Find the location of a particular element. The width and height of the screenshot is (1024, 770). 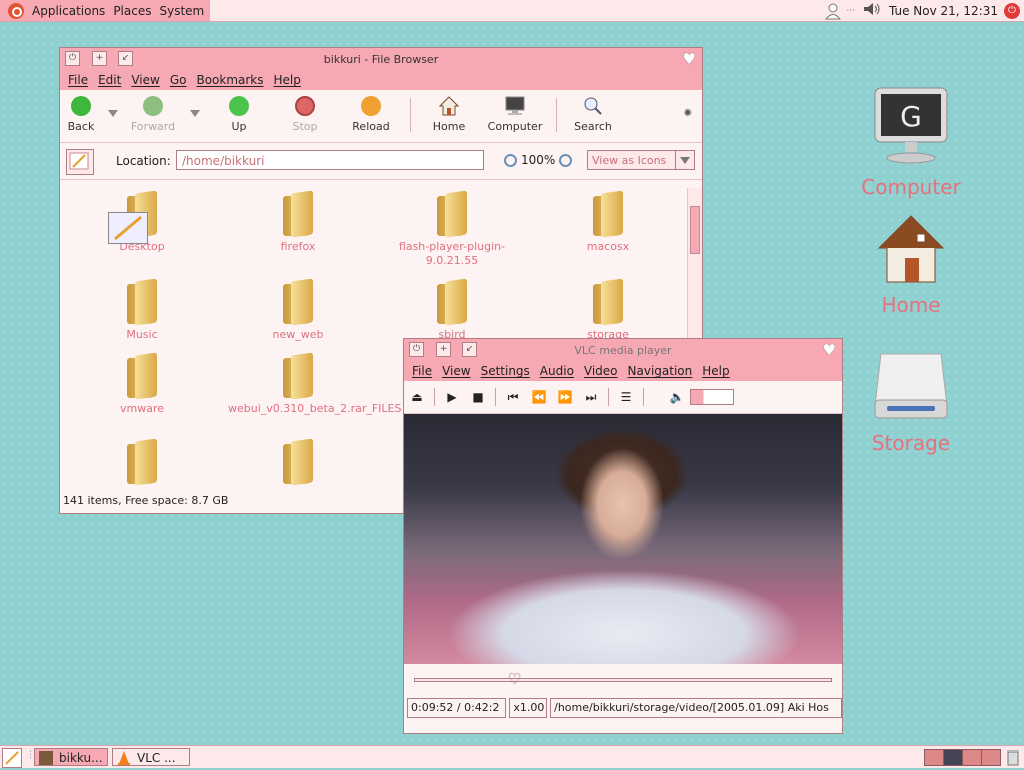

home-label: Home is located at coordinates (449, 126).